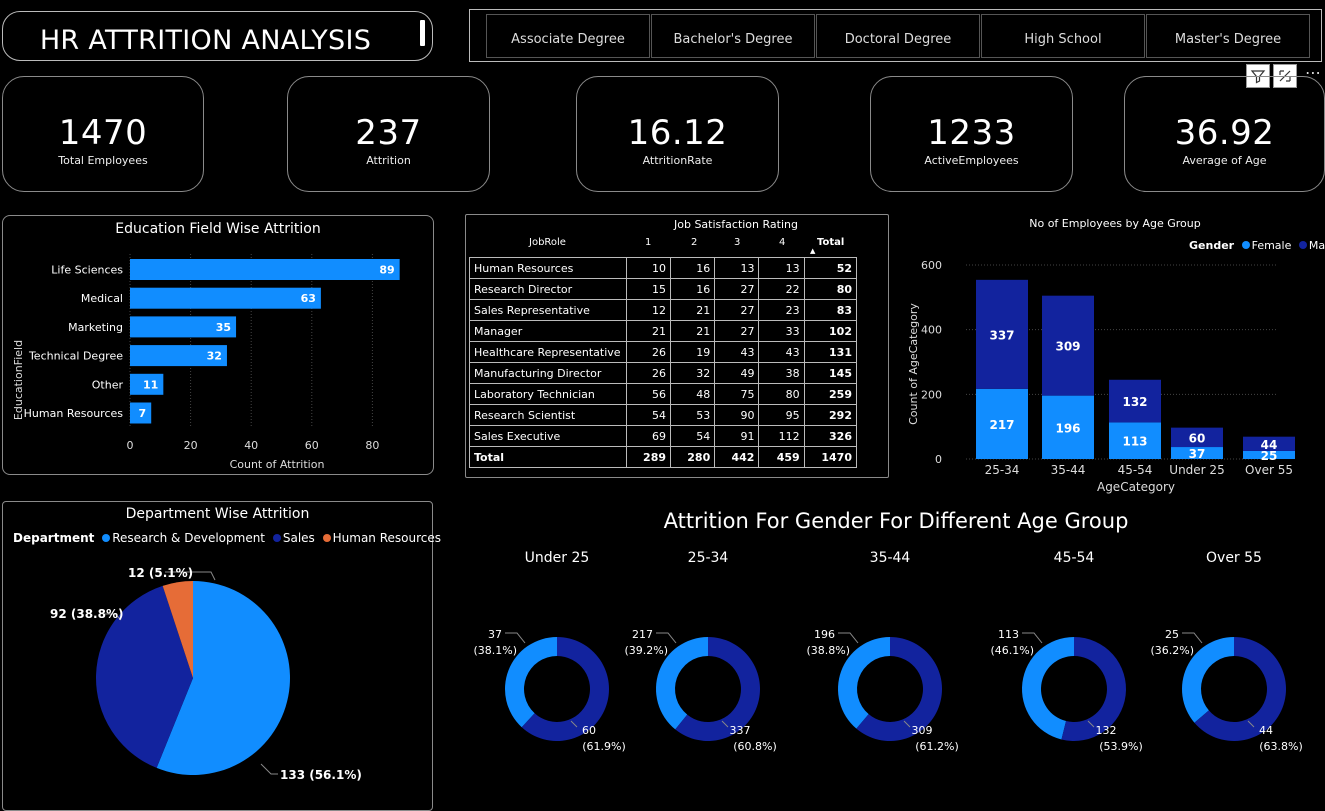 This screenshot has width=1325, height=811. I want to click on cell-value: 23, so click(781, 310).